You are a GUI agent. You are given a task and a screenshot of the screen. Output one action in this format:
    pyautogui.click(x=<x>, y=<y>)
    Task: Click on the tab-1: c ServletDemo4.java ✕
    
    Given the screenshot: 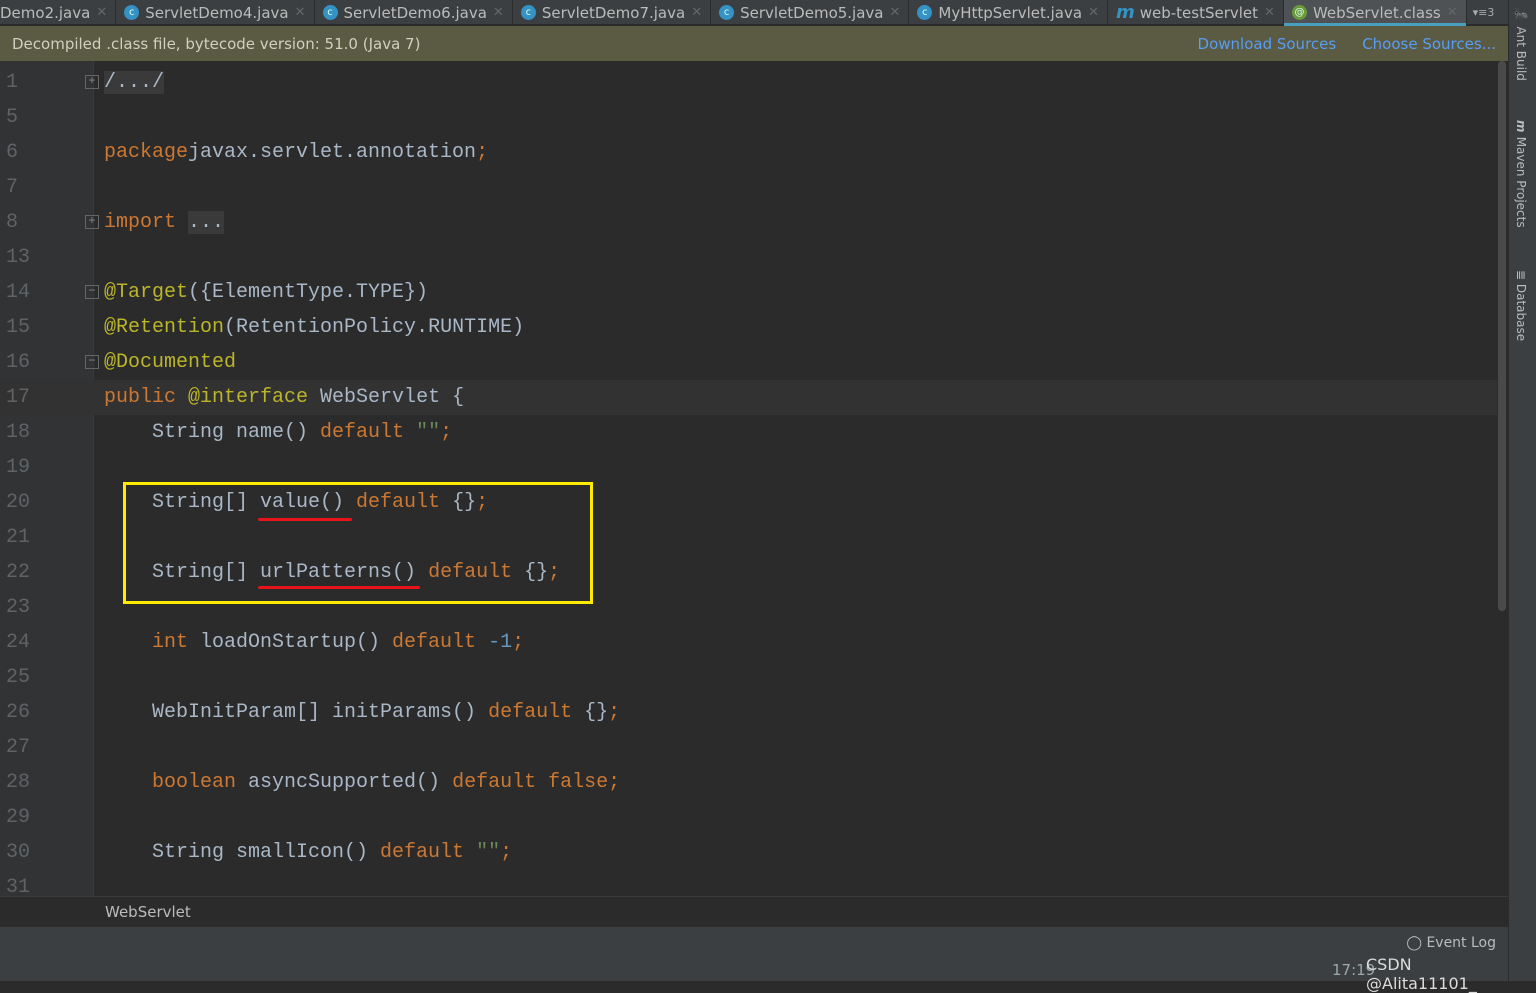 What is the action you would take?
    pyautogui.click(x=215, y=12)
    